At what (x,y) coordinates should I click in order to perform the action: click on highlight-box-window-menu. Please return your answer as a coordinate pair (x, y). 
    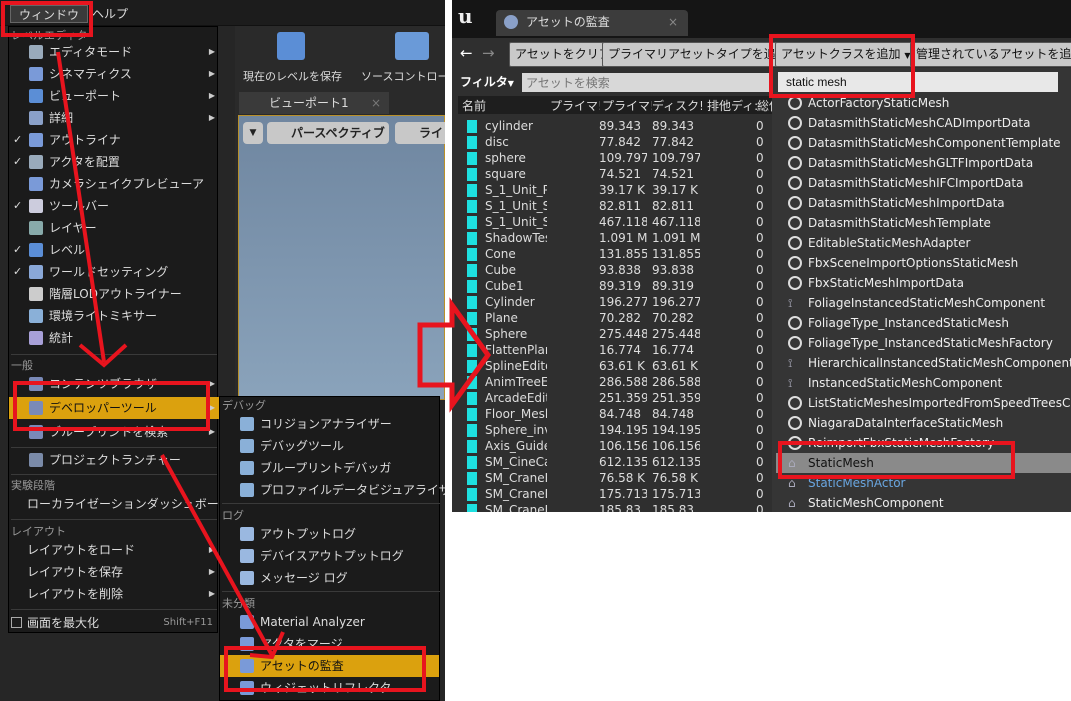
    Looking at the image, I should click on (47, 19).